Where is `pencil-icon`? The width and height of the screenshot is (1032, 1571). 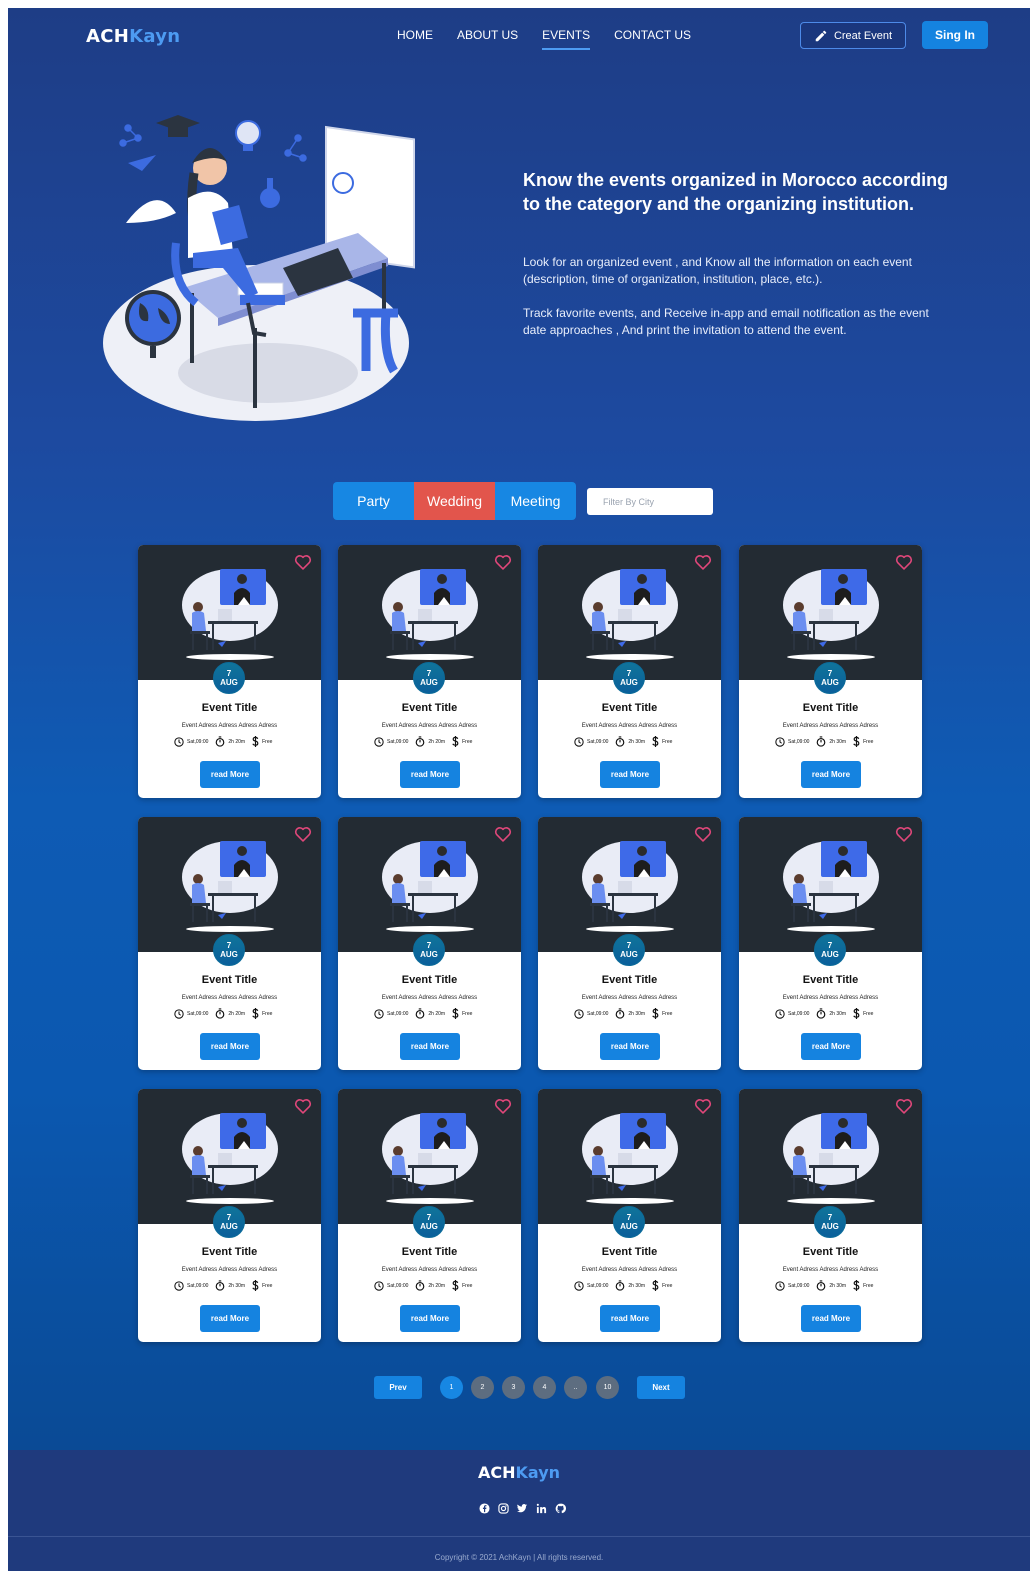 pencil-icon is located at coordinates (821, 35).